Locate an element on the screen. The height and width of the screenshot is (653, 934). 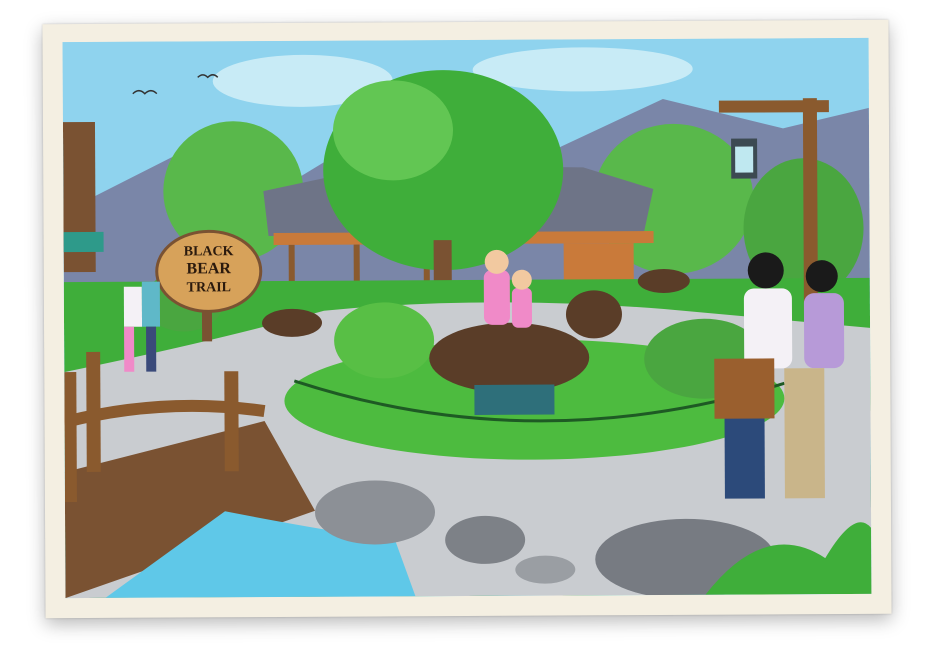
sign-line-2: BEAR is located at coordinates (208, 268).